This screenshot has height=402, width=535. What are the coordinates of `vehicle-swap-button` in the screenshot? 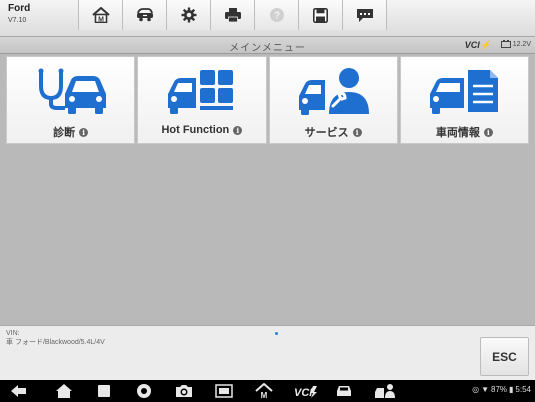 It's located at (145, 15).